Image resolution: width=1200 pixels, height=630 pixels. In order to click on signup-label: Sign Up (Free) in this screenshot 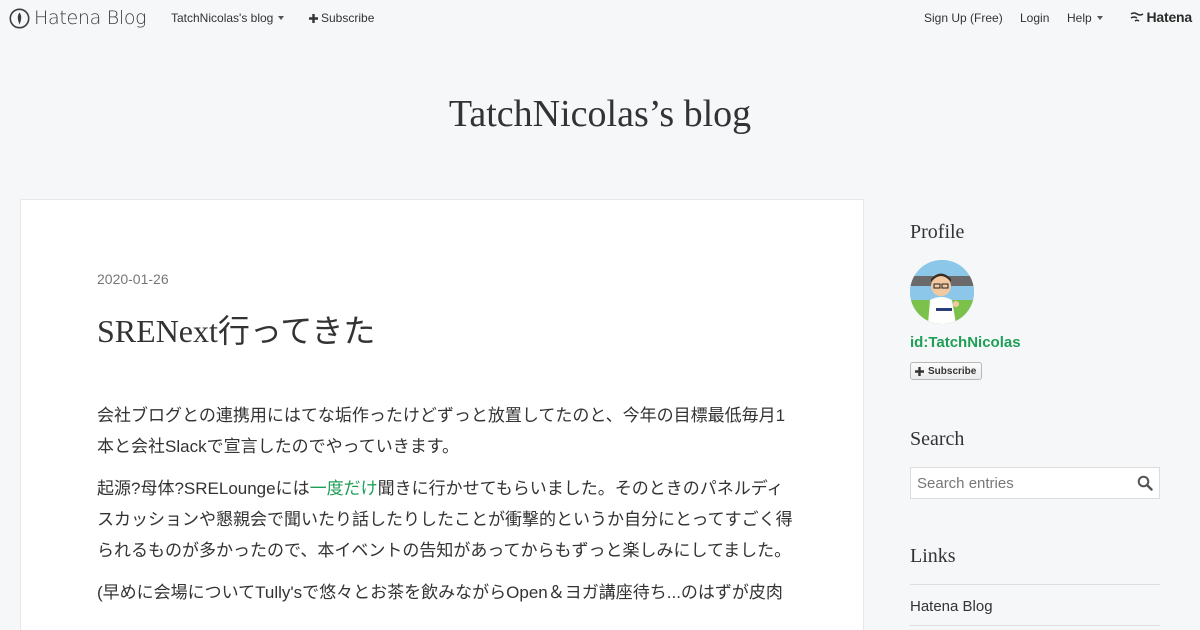, I will do `click(963, 18)`.